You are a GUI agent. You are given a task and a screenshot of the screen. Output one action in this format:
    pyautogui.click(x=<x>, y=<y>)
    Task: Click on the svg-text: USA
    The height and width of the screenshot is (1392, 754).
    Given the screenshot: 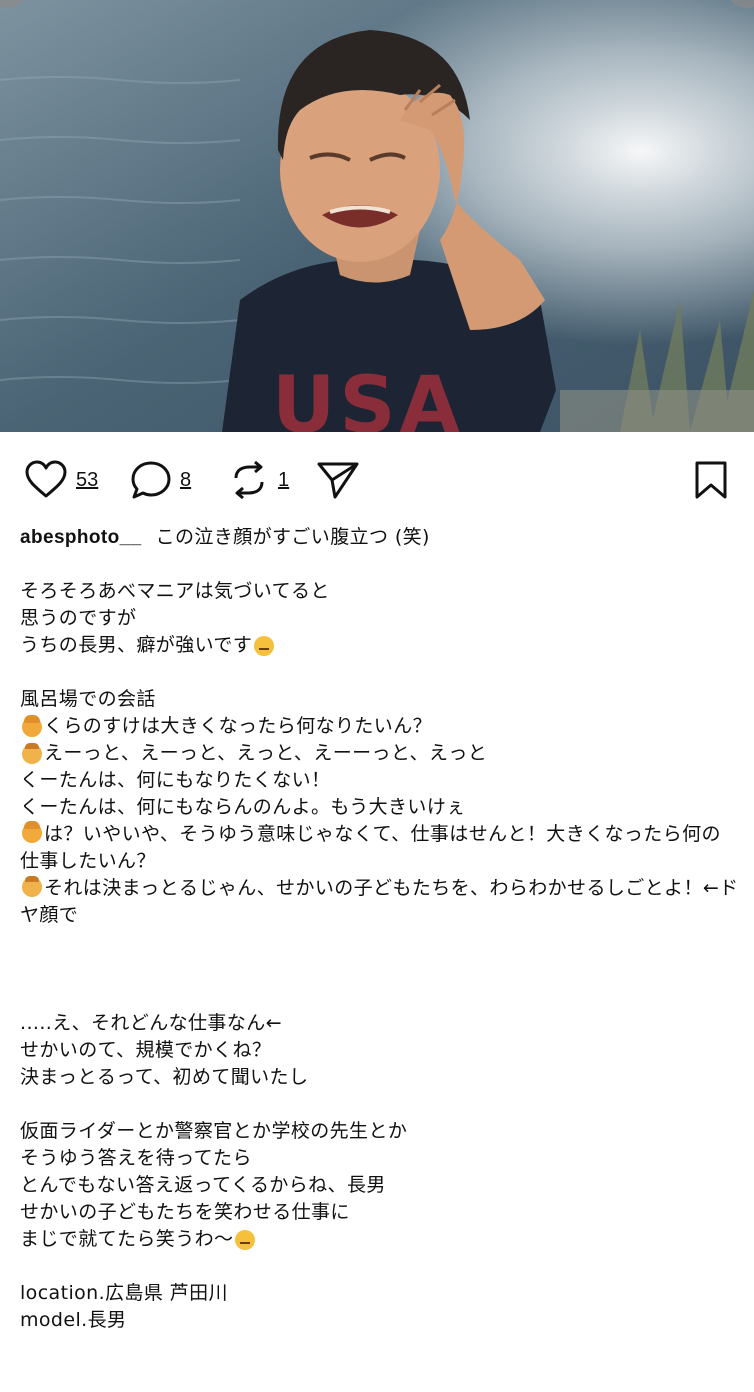 What is the action you would take?
    pyautogui.click(x=368, y=396)
    